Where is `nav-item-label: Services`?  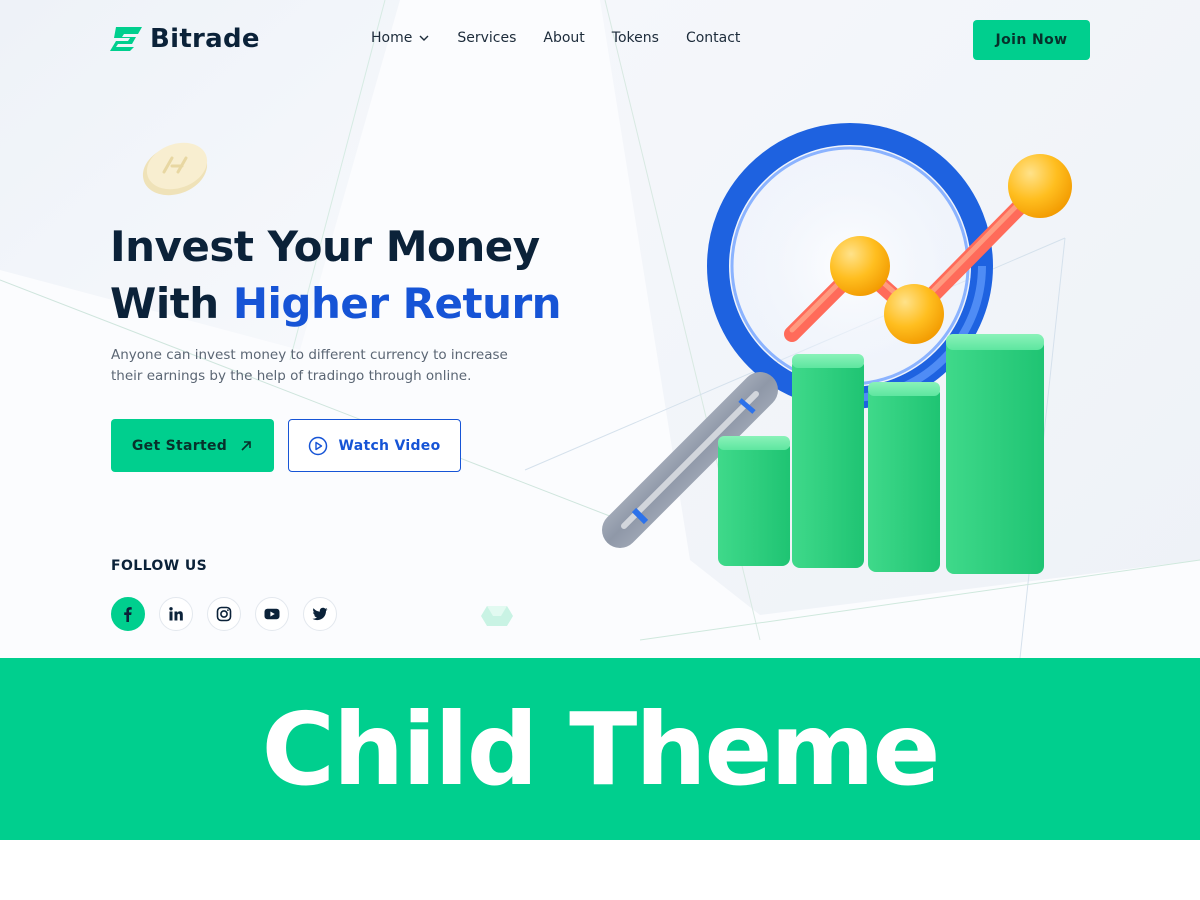
nav-item-label: Services is located at coordinates (487, 38).